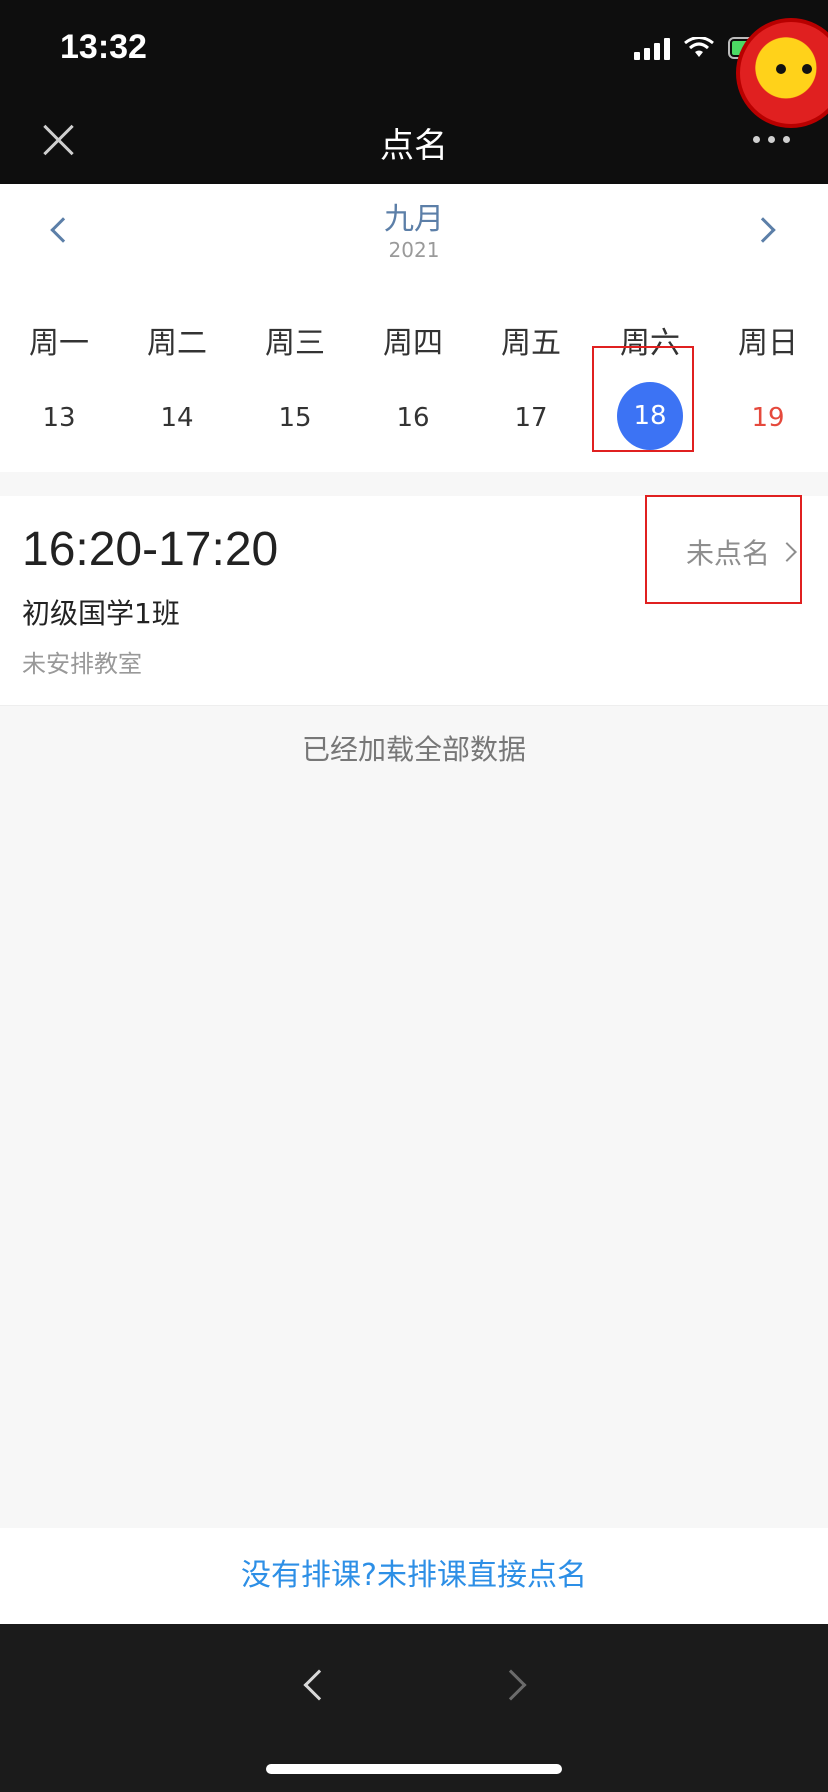 Image resolution: width=828 pixels, height=1792 pixels. I want to click on day-sun: 周日 19, so click(768, 374).